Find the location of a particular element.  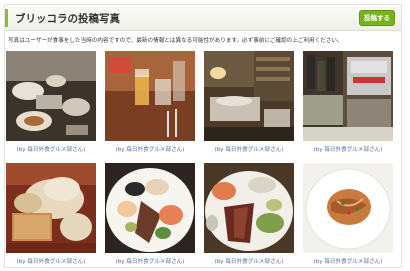

post-photo-button: 投稿する is located at coordinates (377, 18).